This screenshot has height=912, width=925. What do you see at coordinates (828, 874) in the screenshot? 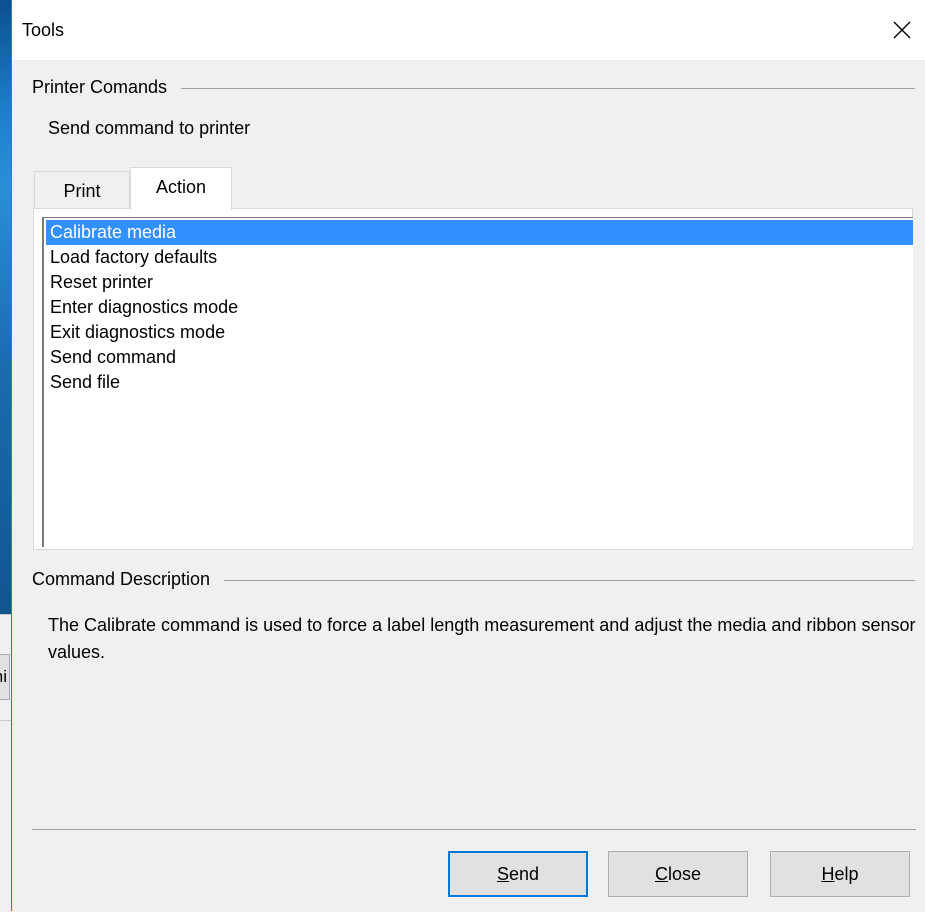
I see `help-accelerator: H` at bounding box center [828, 874].